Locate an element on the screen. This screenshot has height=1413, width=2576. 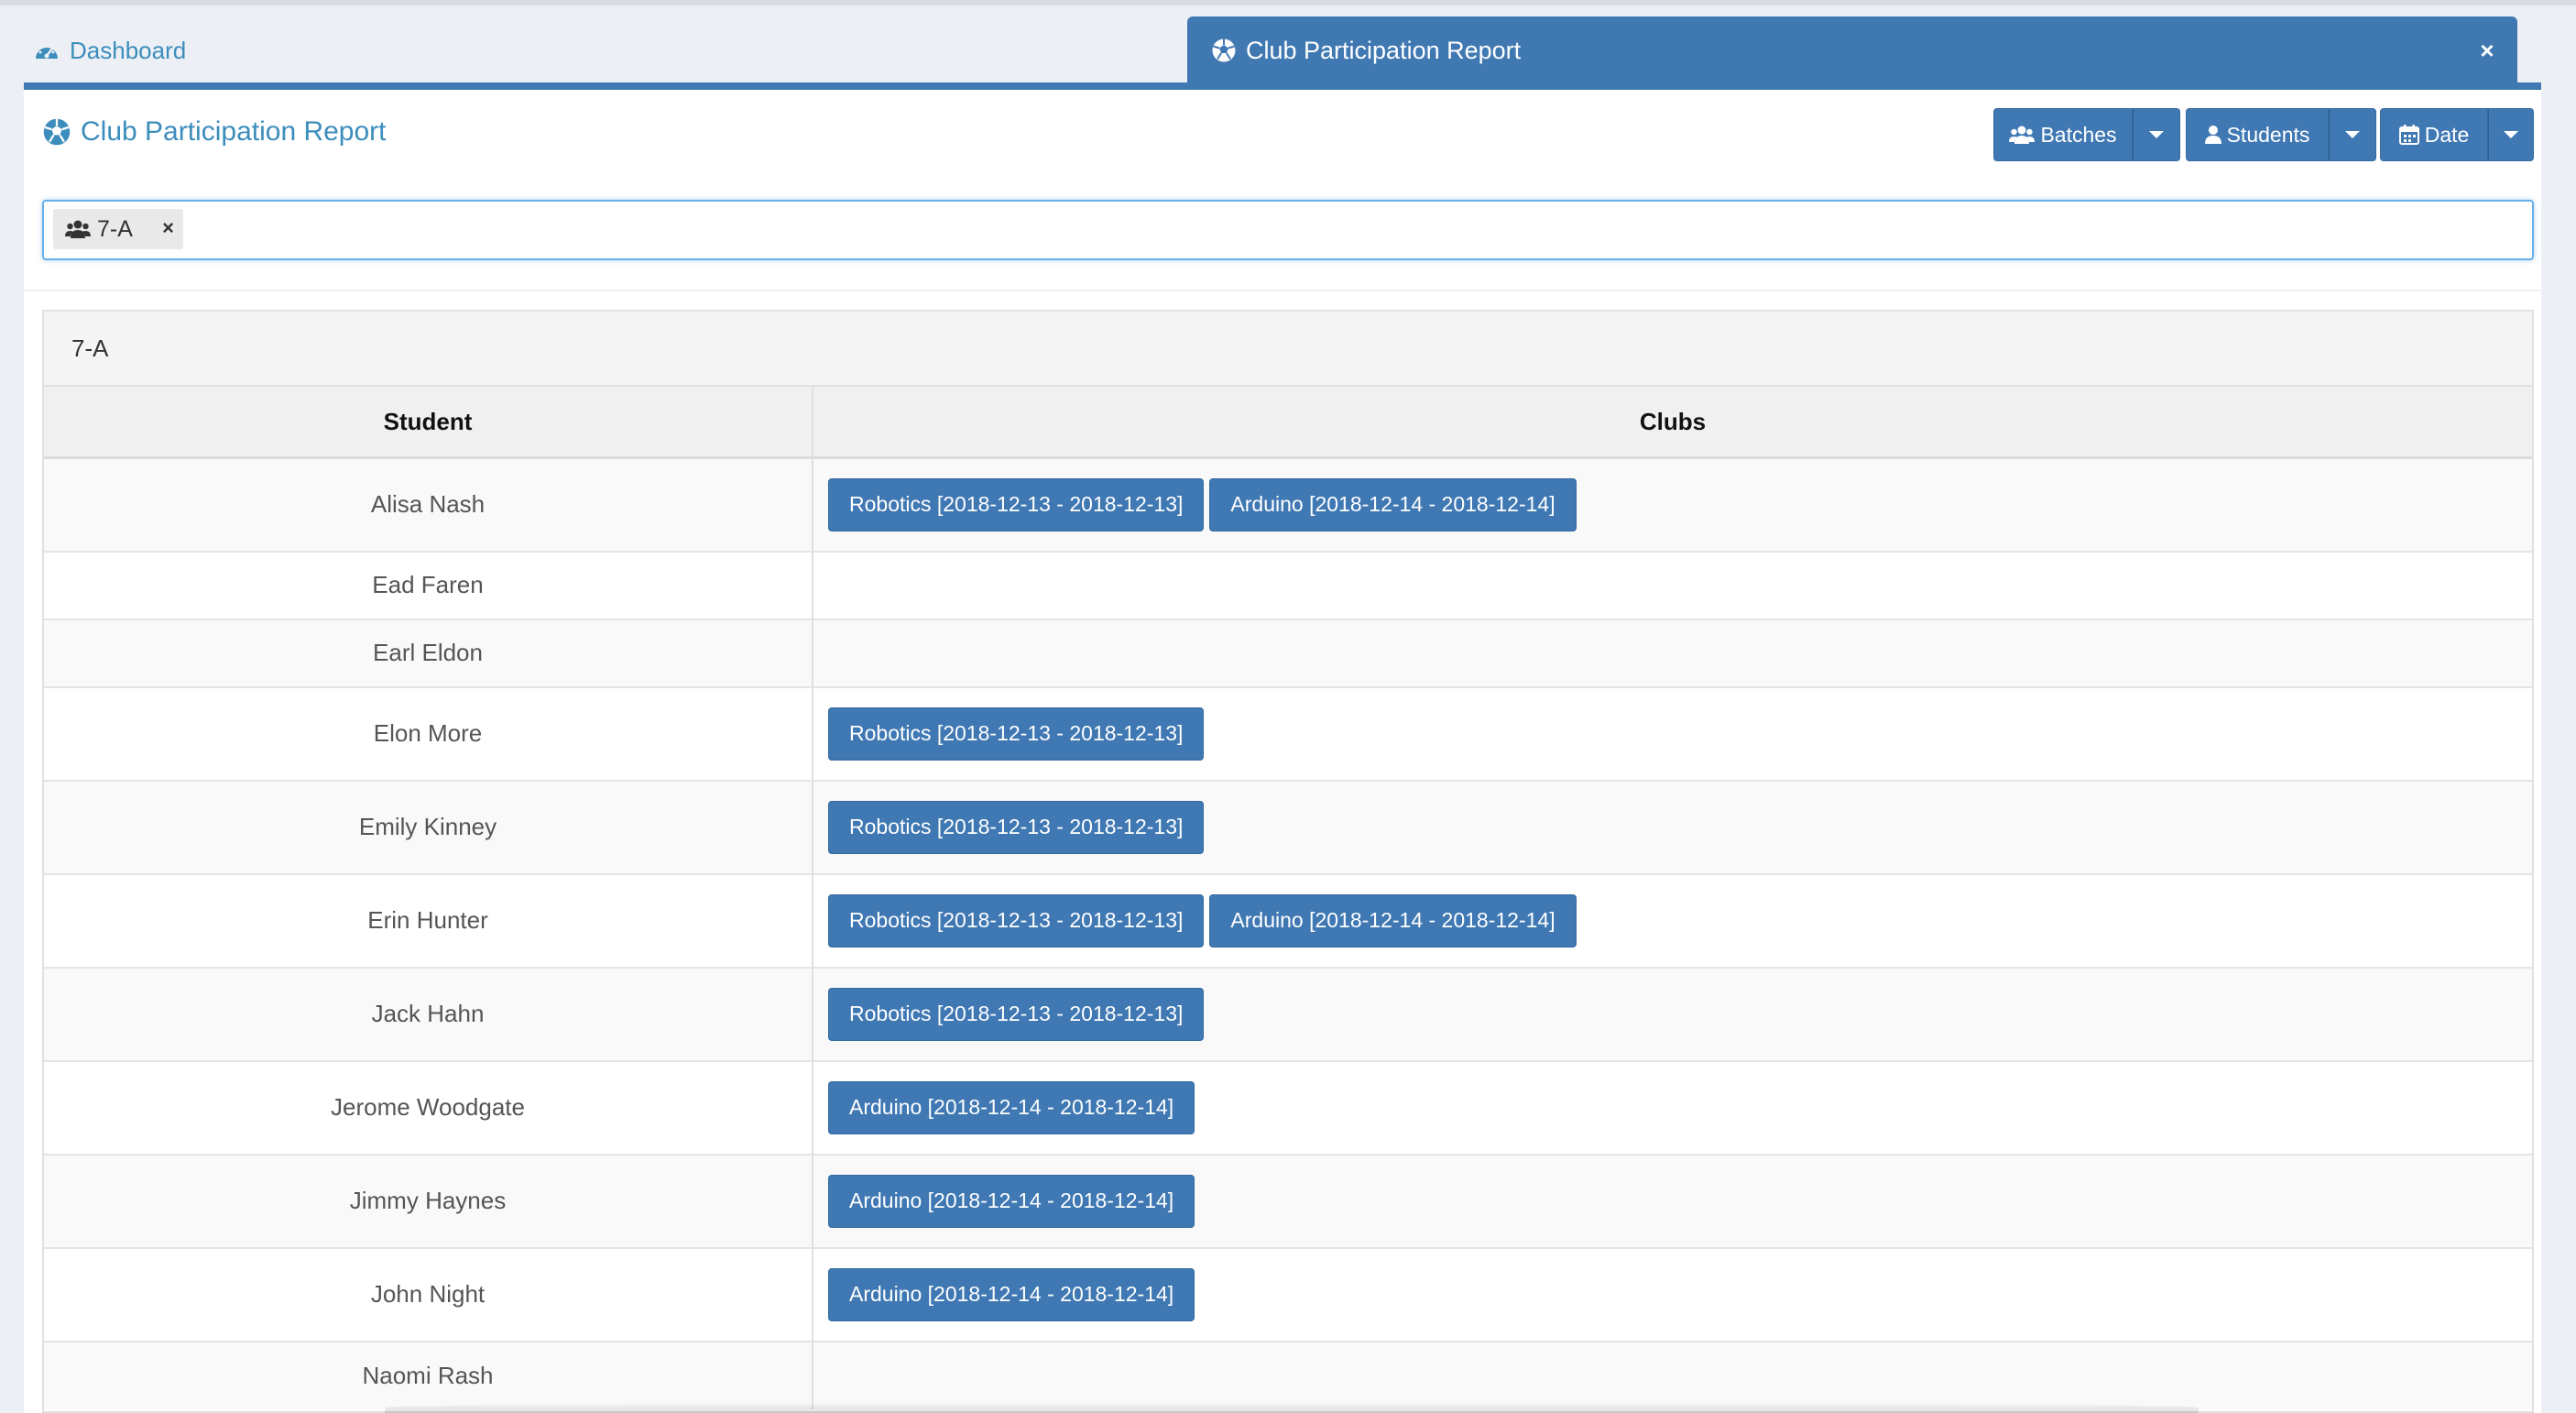
batch-filter-chip: 7-A × is located at coordinates (118, 229).